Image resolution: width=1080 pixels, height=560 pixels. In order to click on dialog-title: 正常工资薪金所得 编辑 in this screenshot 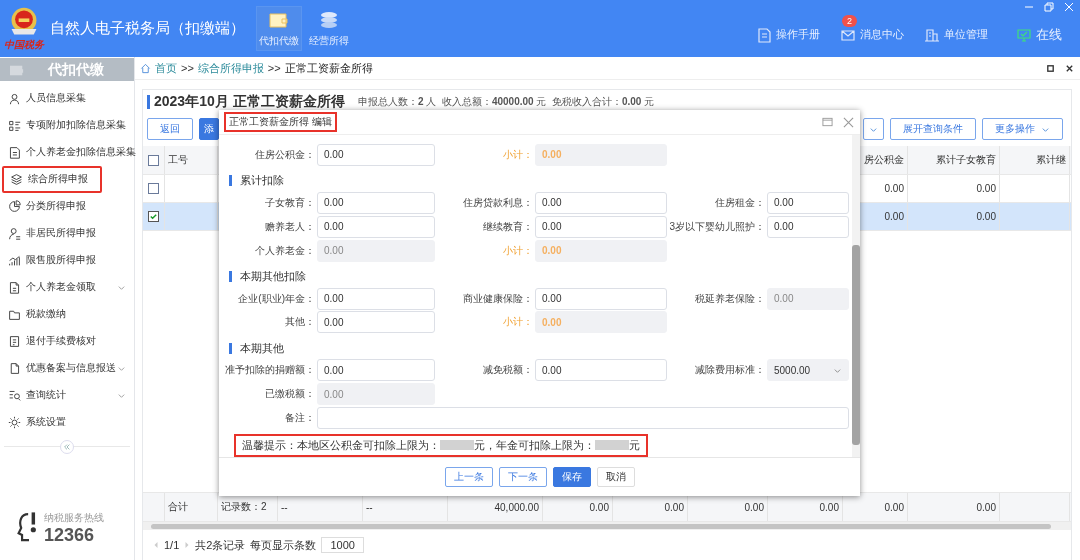, I will do `click(280, 122)`.